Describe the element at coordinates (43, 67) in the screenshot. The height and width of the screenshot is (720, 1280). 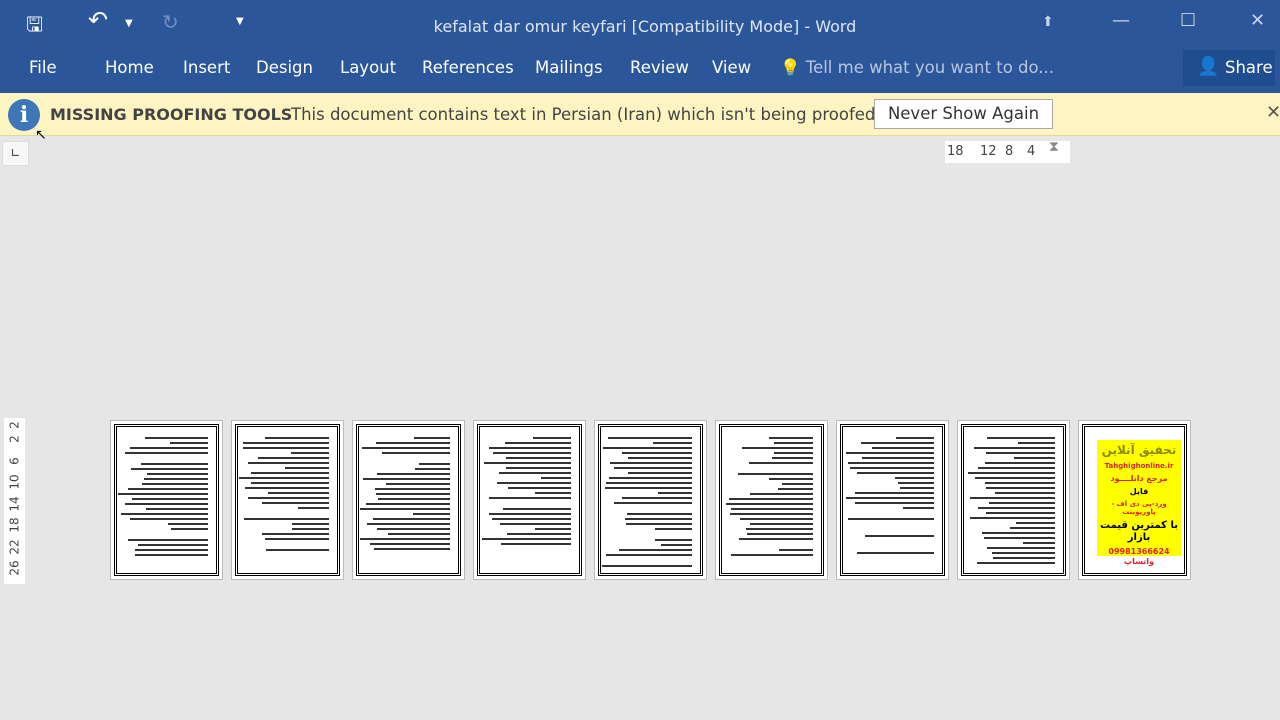
I see `tab-file: File` at that location.